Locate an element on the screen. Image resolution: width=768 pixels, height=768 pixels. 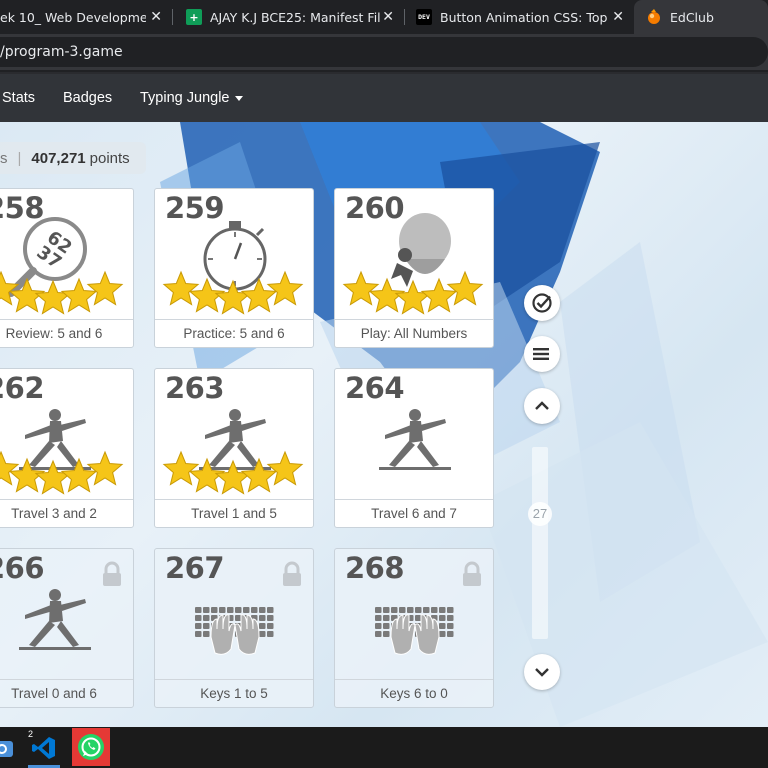
browser-tab-web-development: ek 10_ Web Development ✕ is located at coordinates (85, 17).